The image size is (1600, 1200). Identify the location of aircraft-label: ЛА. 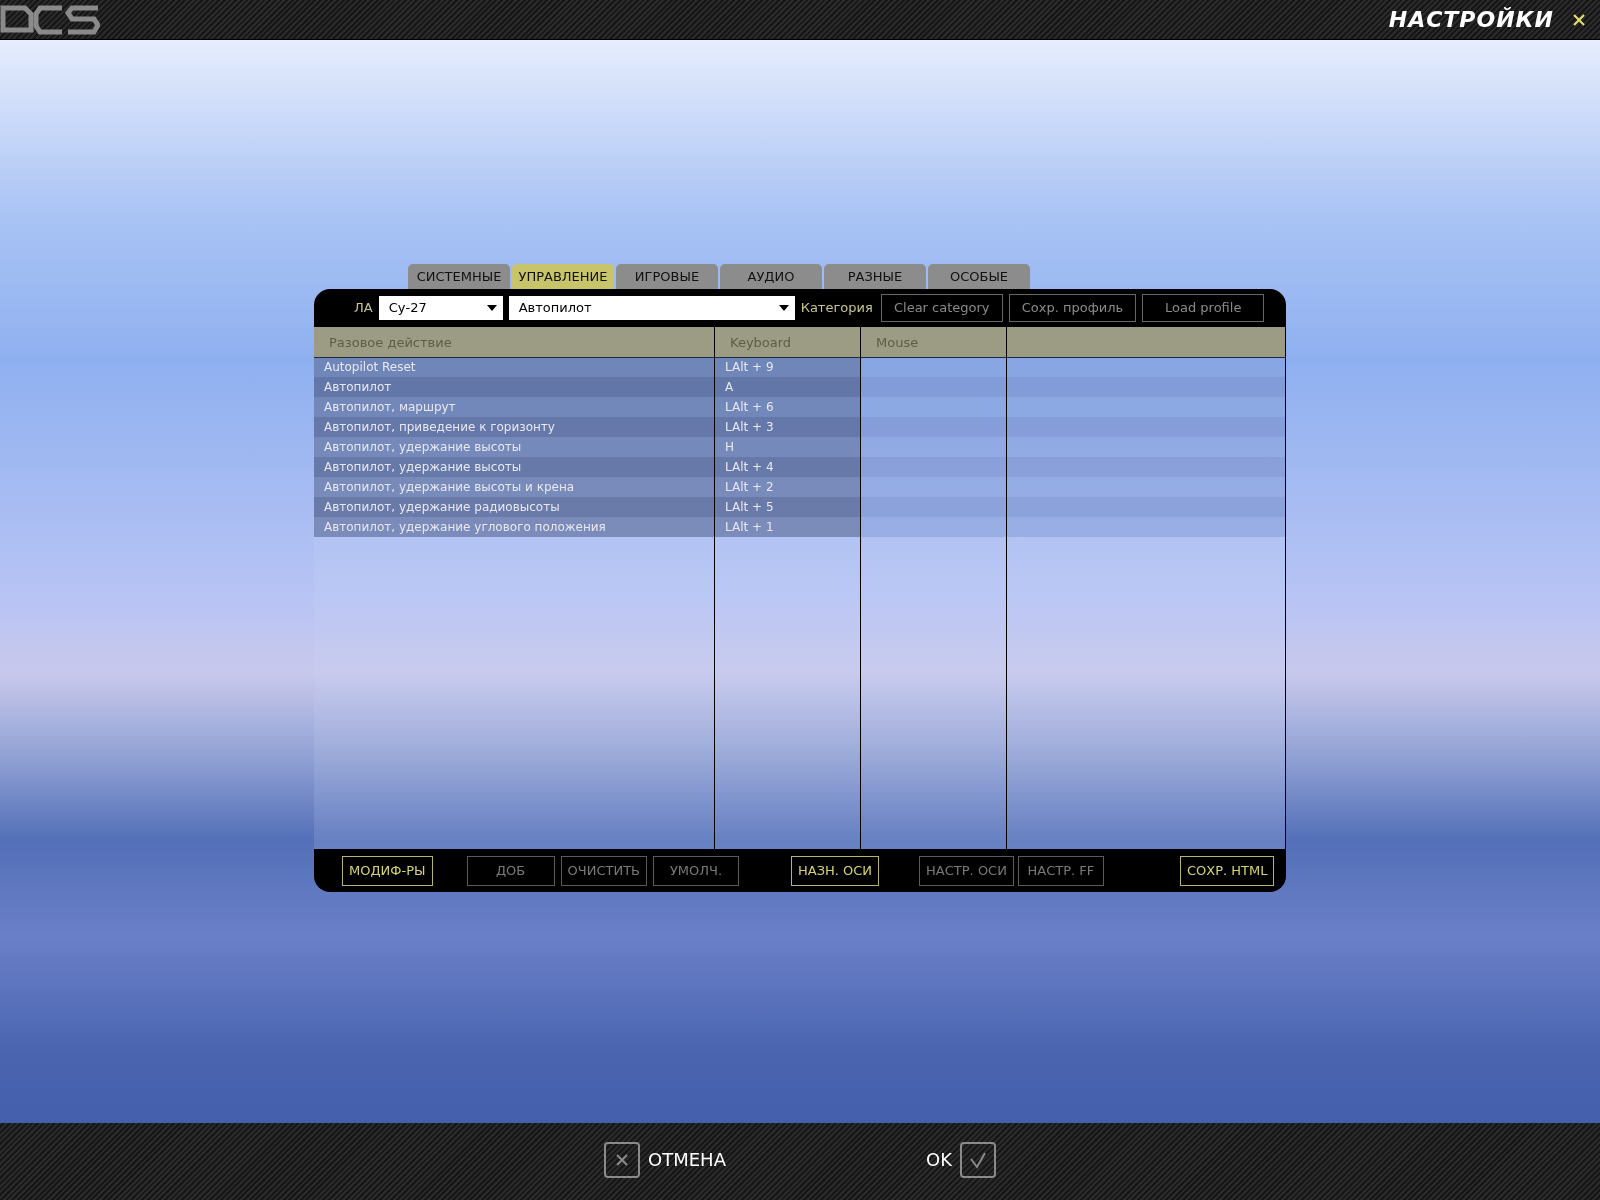
(363, 307).